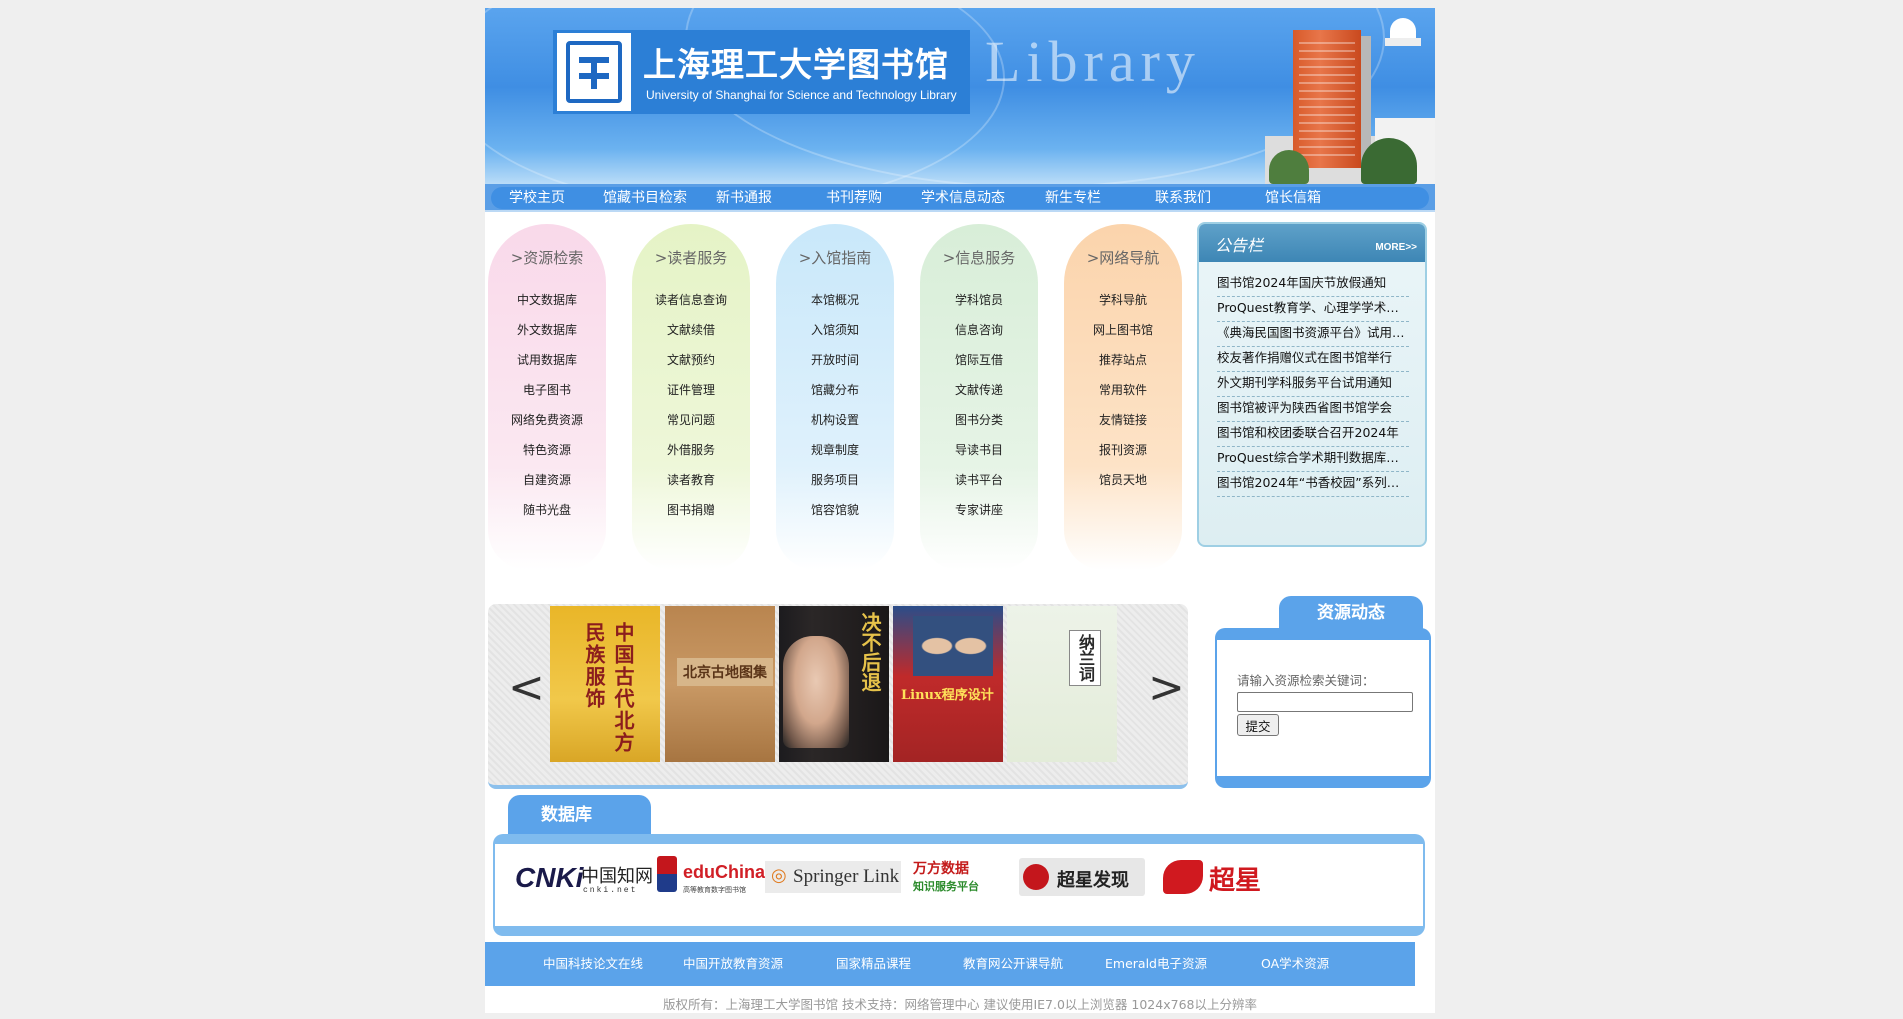 This screenshot has width=1903, height=1019. What do you see at coordinates (1123, 479) in the screenshot?
I see `column-link: 馆员天地` at bounding box center [1123, 479].